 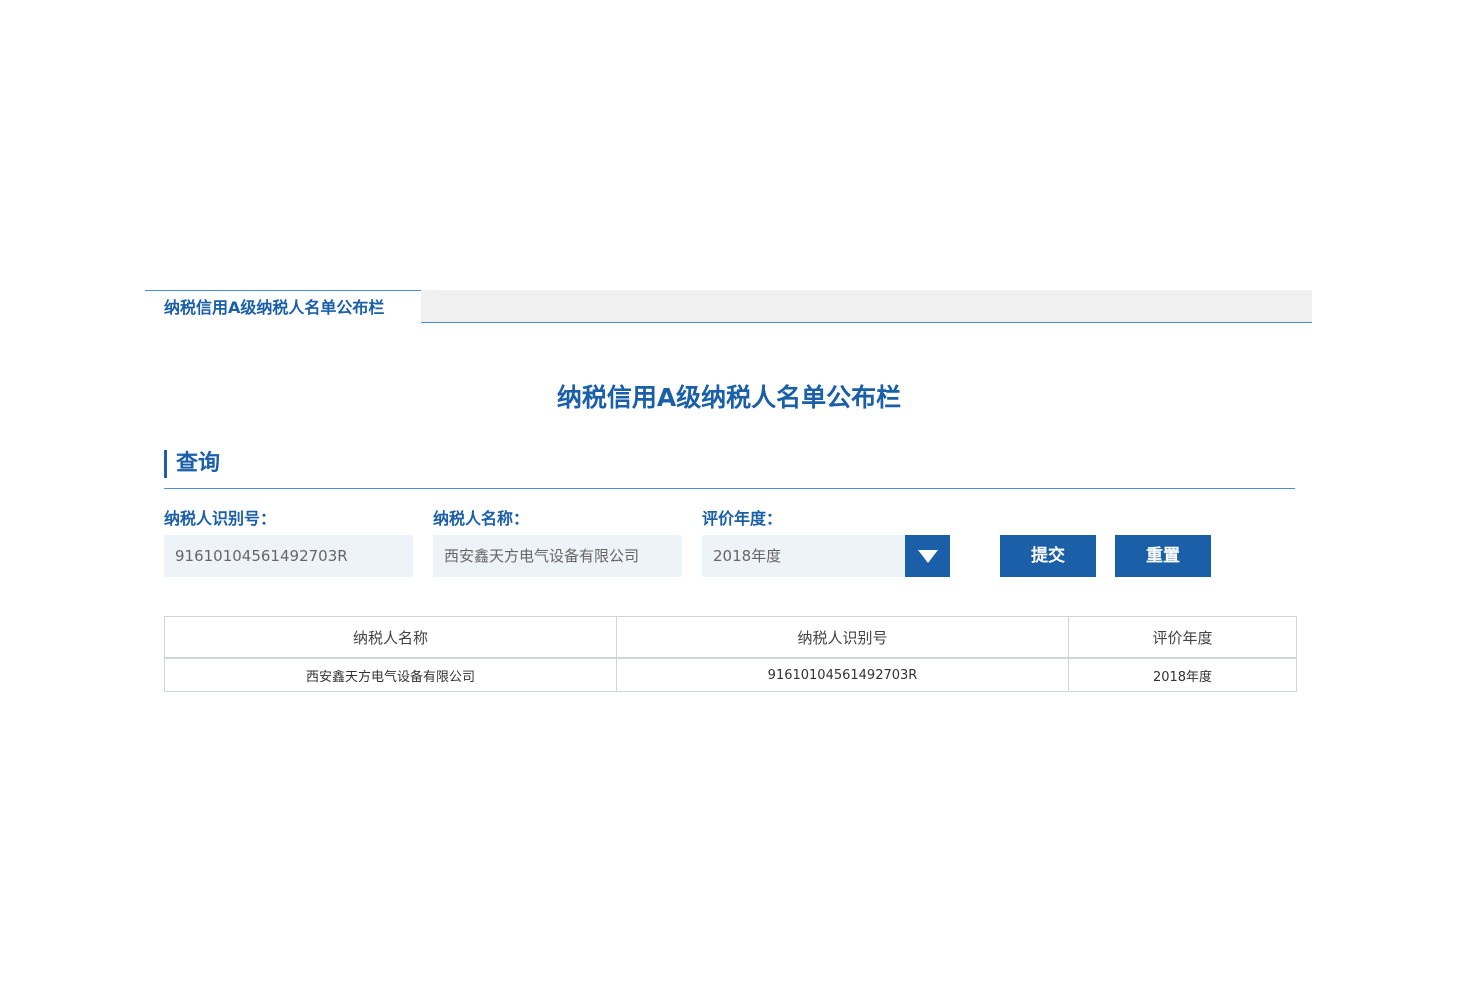 I want to click on section-accent-bar, so click(x=165, y=464).